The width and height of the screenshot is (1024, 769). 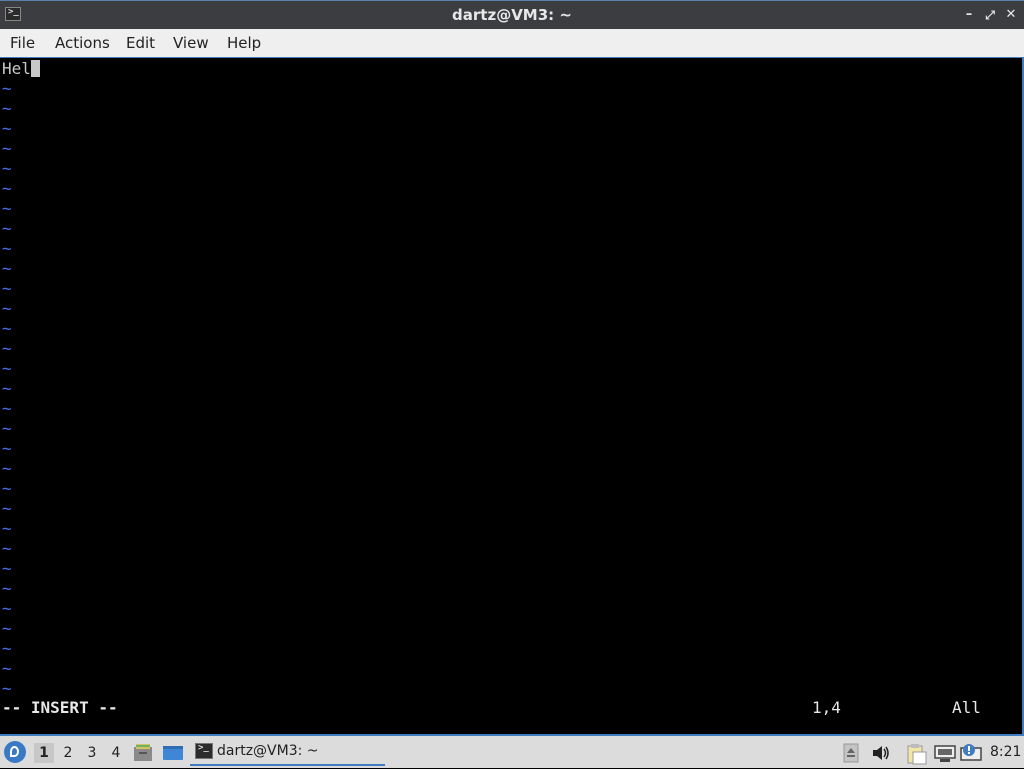 I want to click on menu-actions: Actions, so click(x=82, y=43).